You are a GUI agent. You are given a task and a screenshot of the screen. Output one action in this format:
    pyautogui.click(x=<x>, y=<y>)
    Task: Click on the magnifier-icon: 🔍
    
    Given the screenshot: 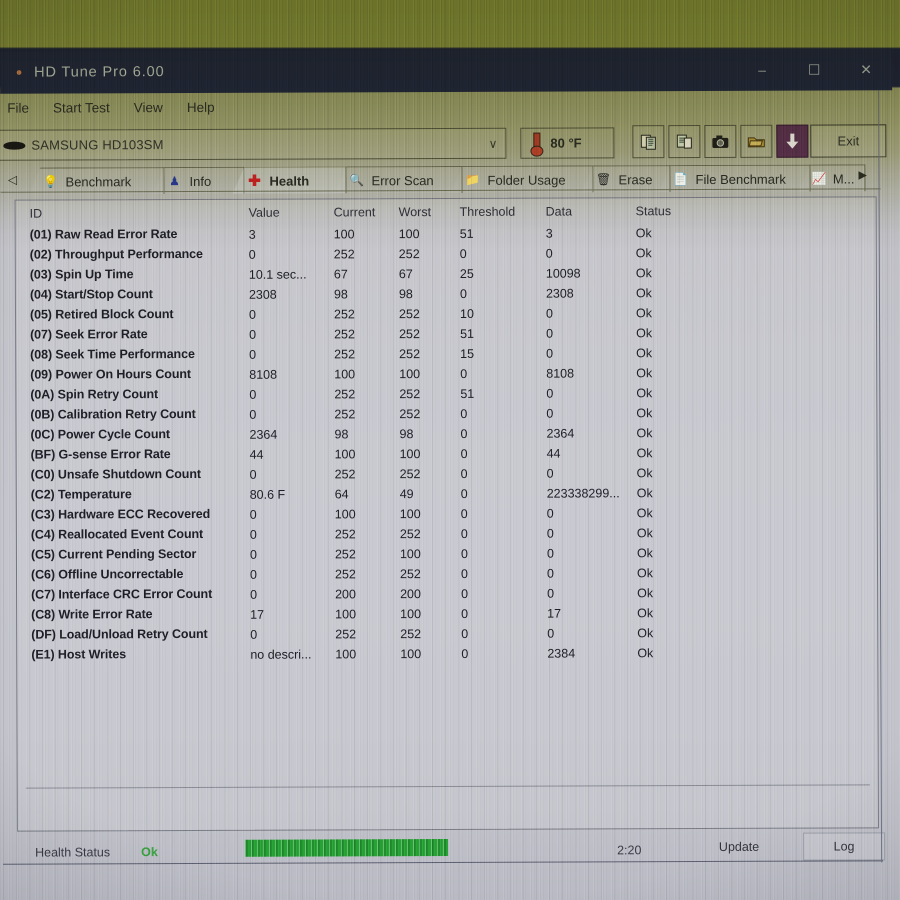 What is the action you would take?
    pyautogui.click(x=356, y=180)
    